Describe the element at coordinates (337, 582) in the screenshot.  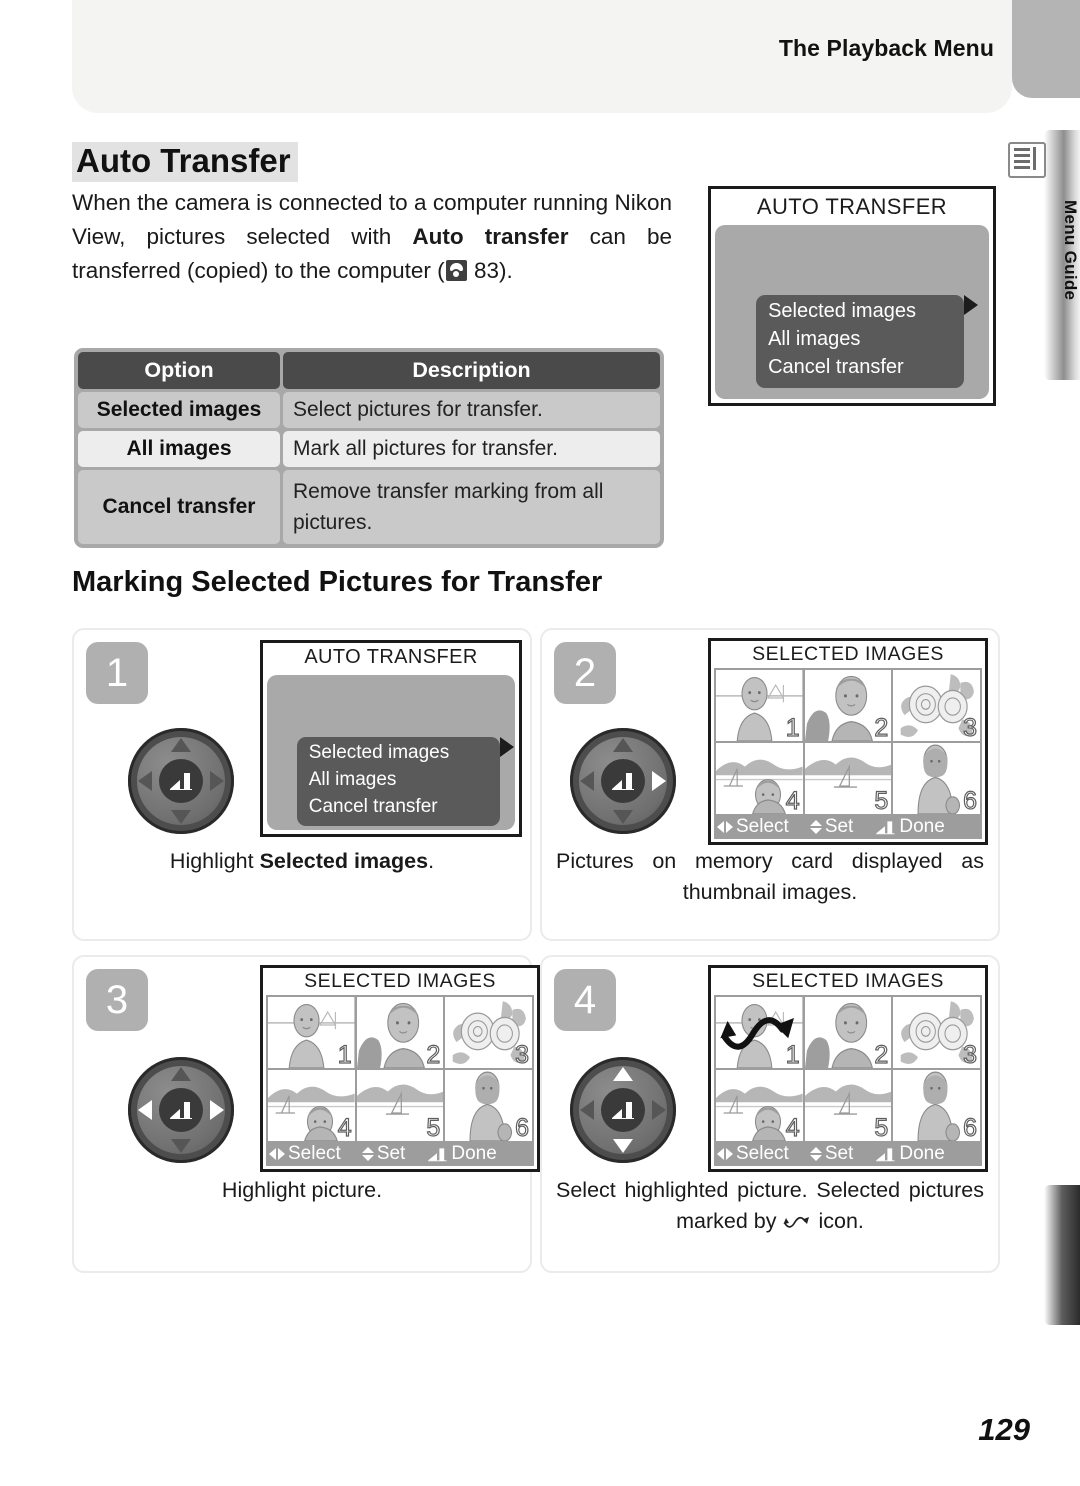
I see `procedure-heading: Marking Selected Pictures for Transfer` at that location.